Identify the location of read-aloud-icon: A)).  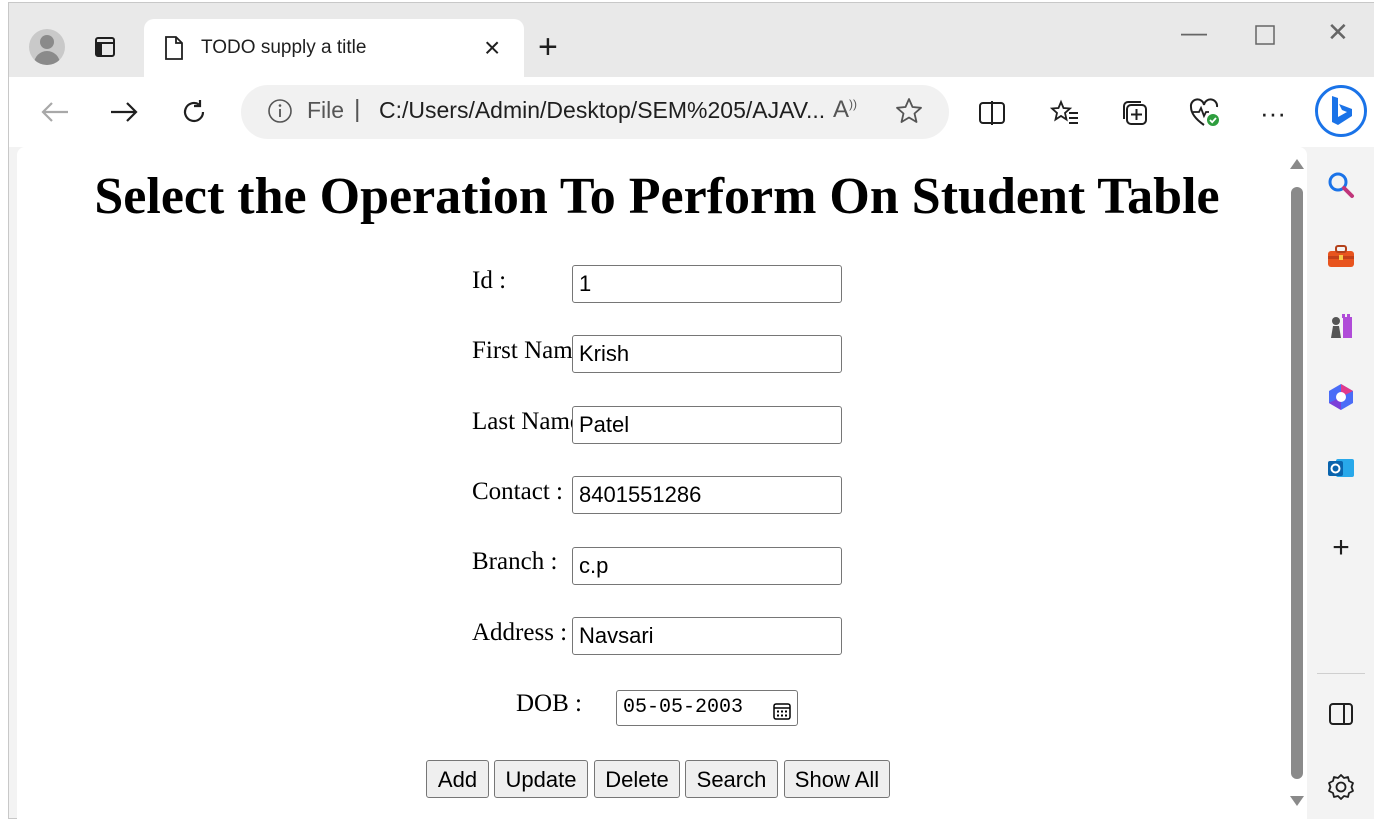
(845, 110).